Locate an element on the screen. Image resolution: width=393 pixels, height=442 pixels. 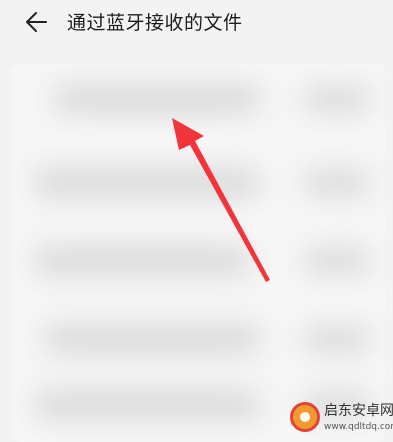
watermark-logo-icon is located at coordinates (305, 417).